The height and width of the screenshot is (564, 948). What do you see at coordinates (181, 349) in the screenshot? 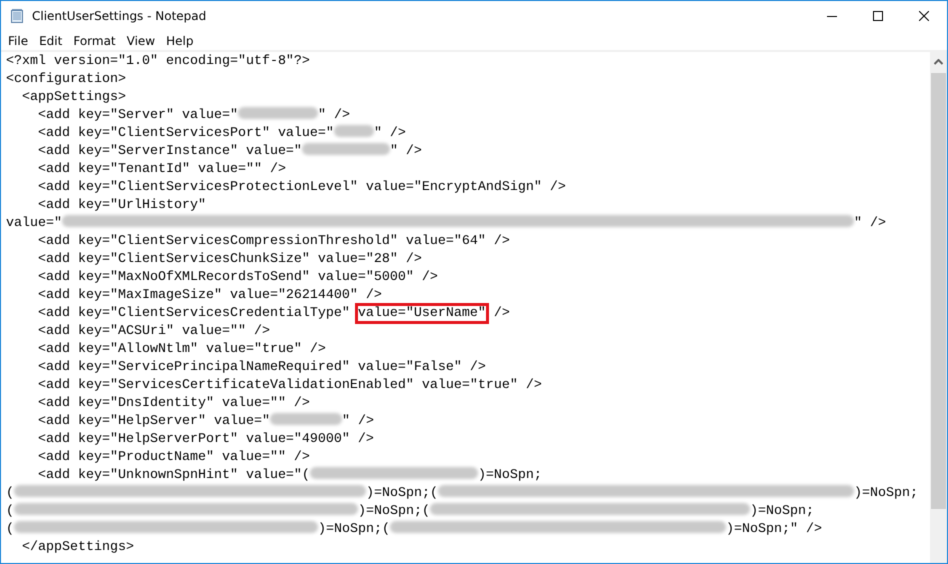
I see `code-text: <add key="AllowNtlm" value="true" />` at bounding box center [181, 349].